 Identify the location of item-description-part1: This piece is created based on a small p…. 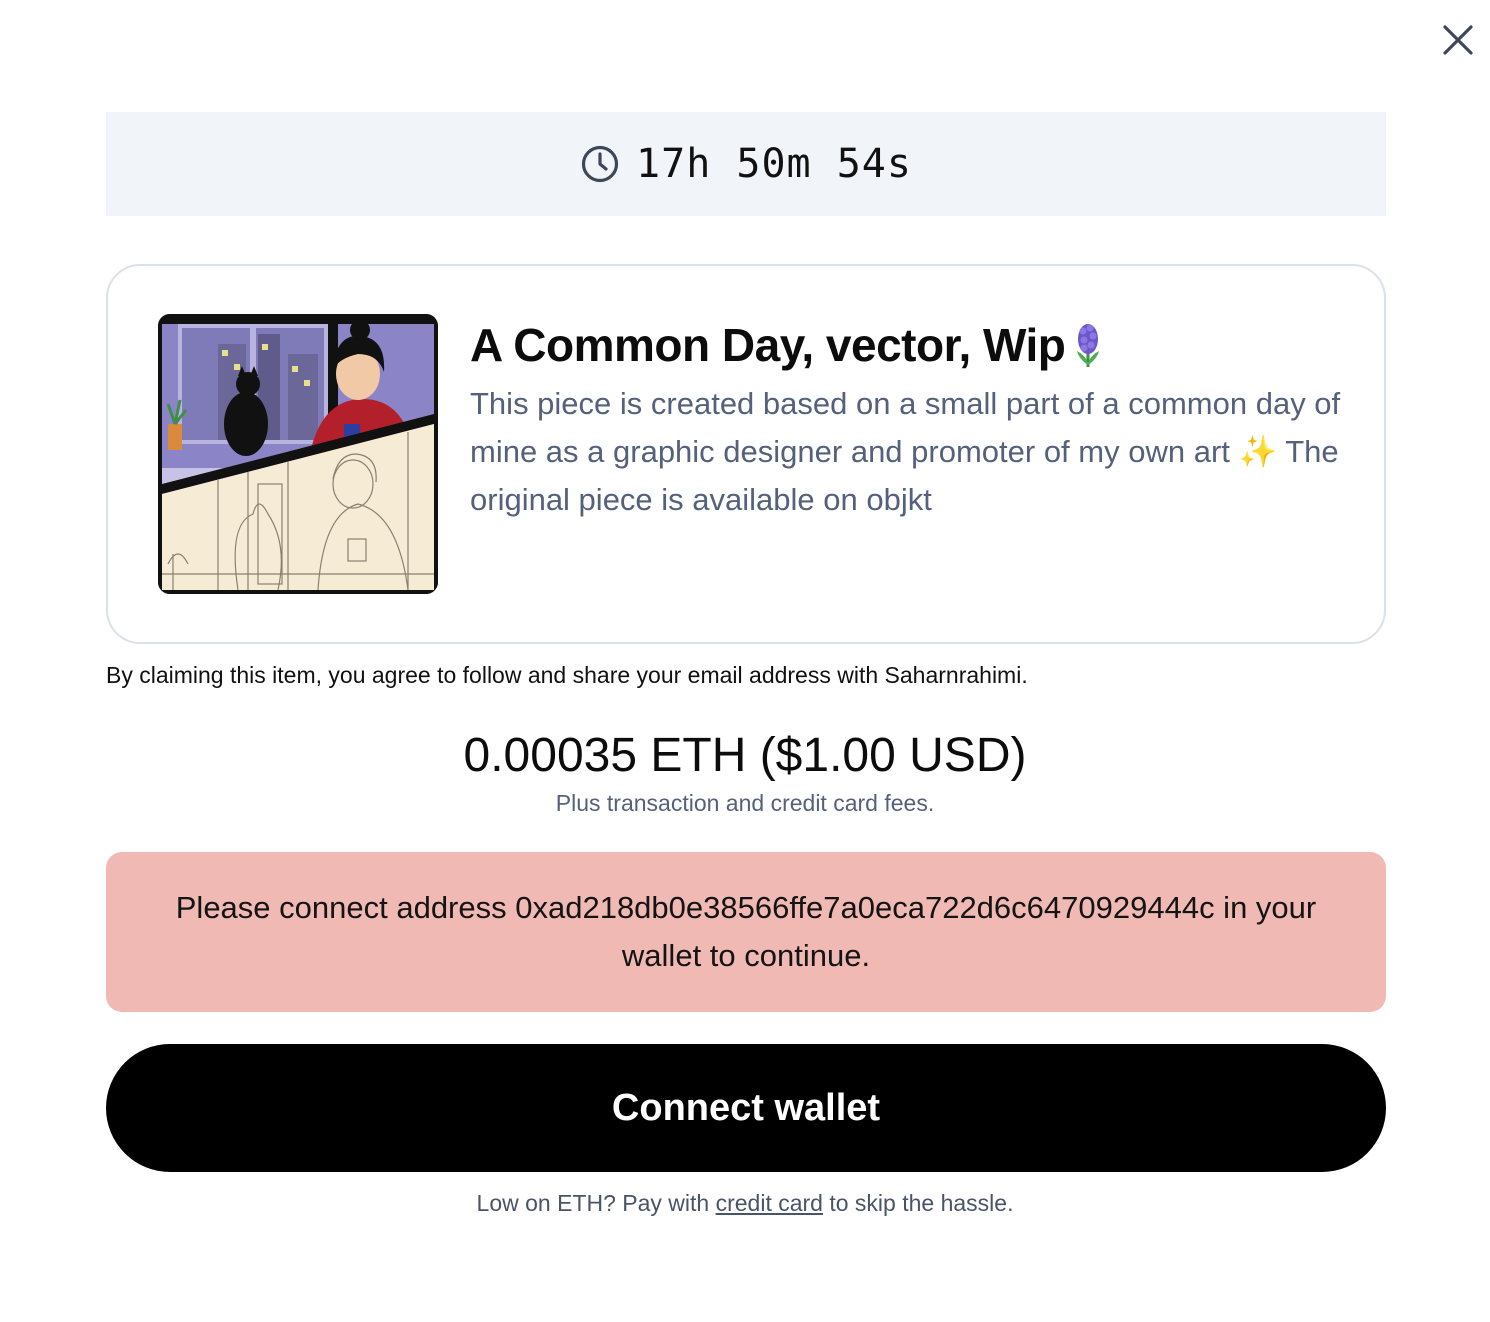
(905, 427).